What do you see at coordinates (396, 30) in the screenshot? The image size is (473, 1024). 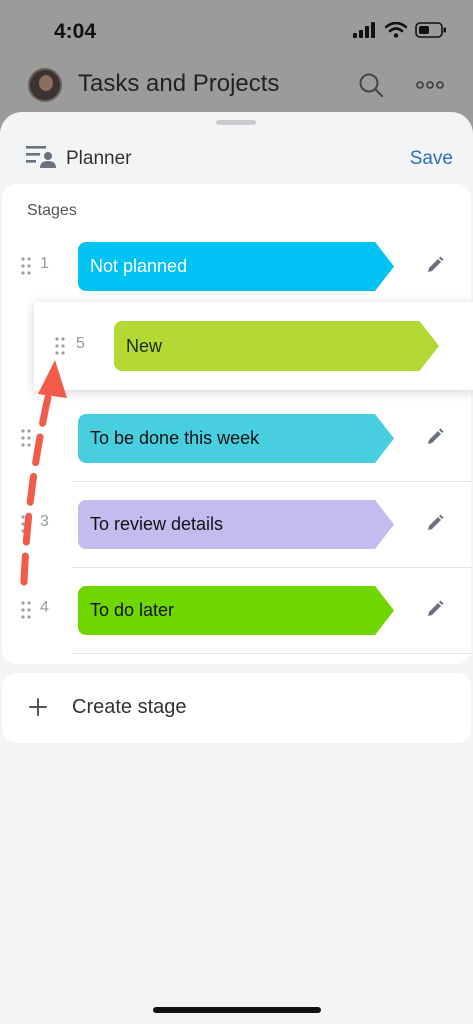 I see `wifi-icon` at bounding box center [396, 30].